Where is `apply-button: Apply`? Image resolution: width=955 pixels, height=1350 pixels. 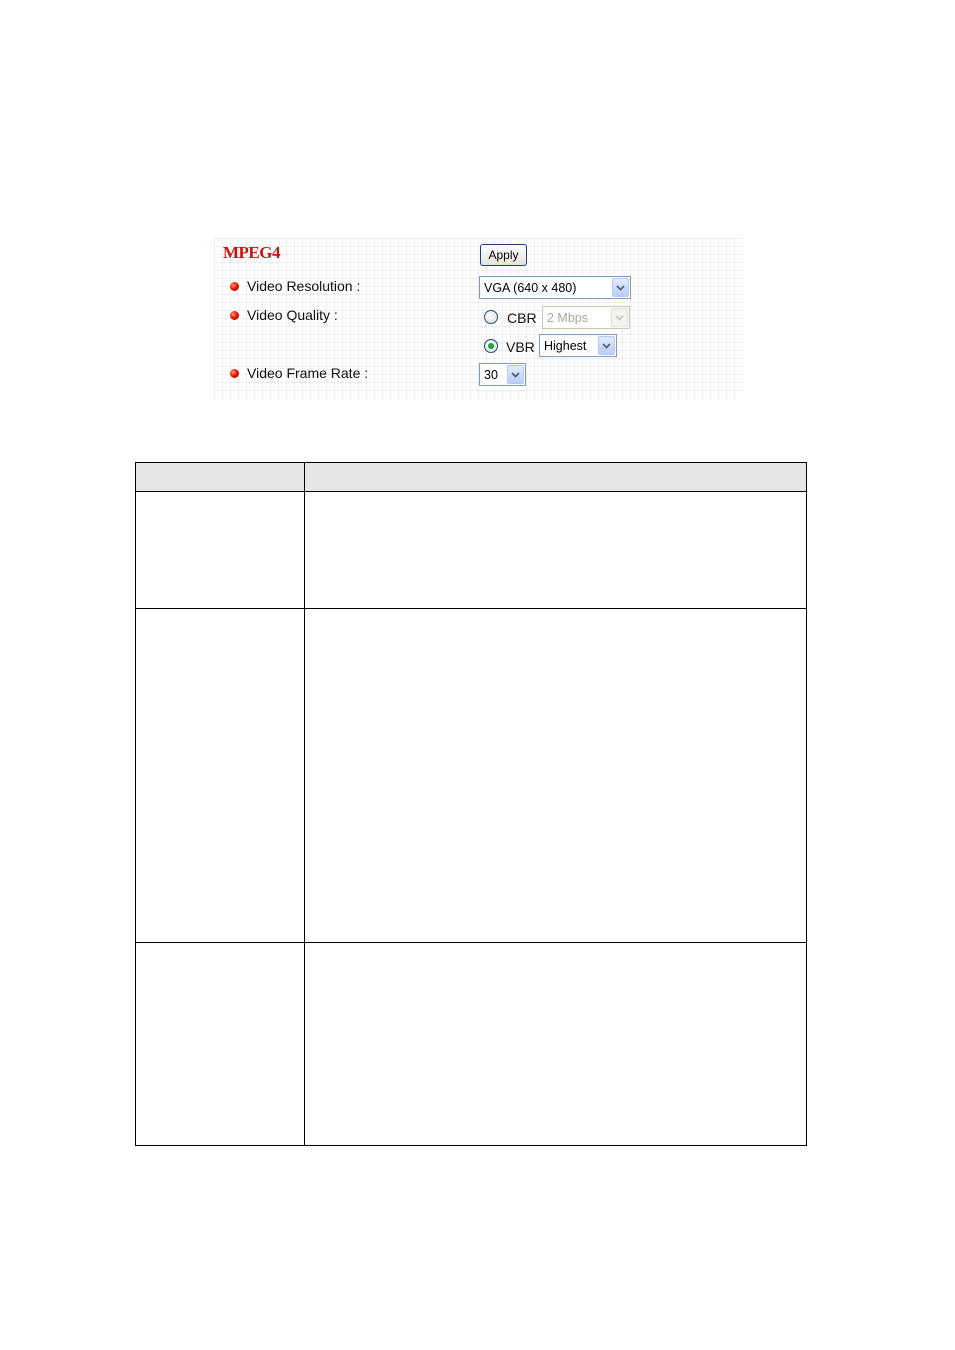
apply-button: Apply is located at coordinates (503, 255).